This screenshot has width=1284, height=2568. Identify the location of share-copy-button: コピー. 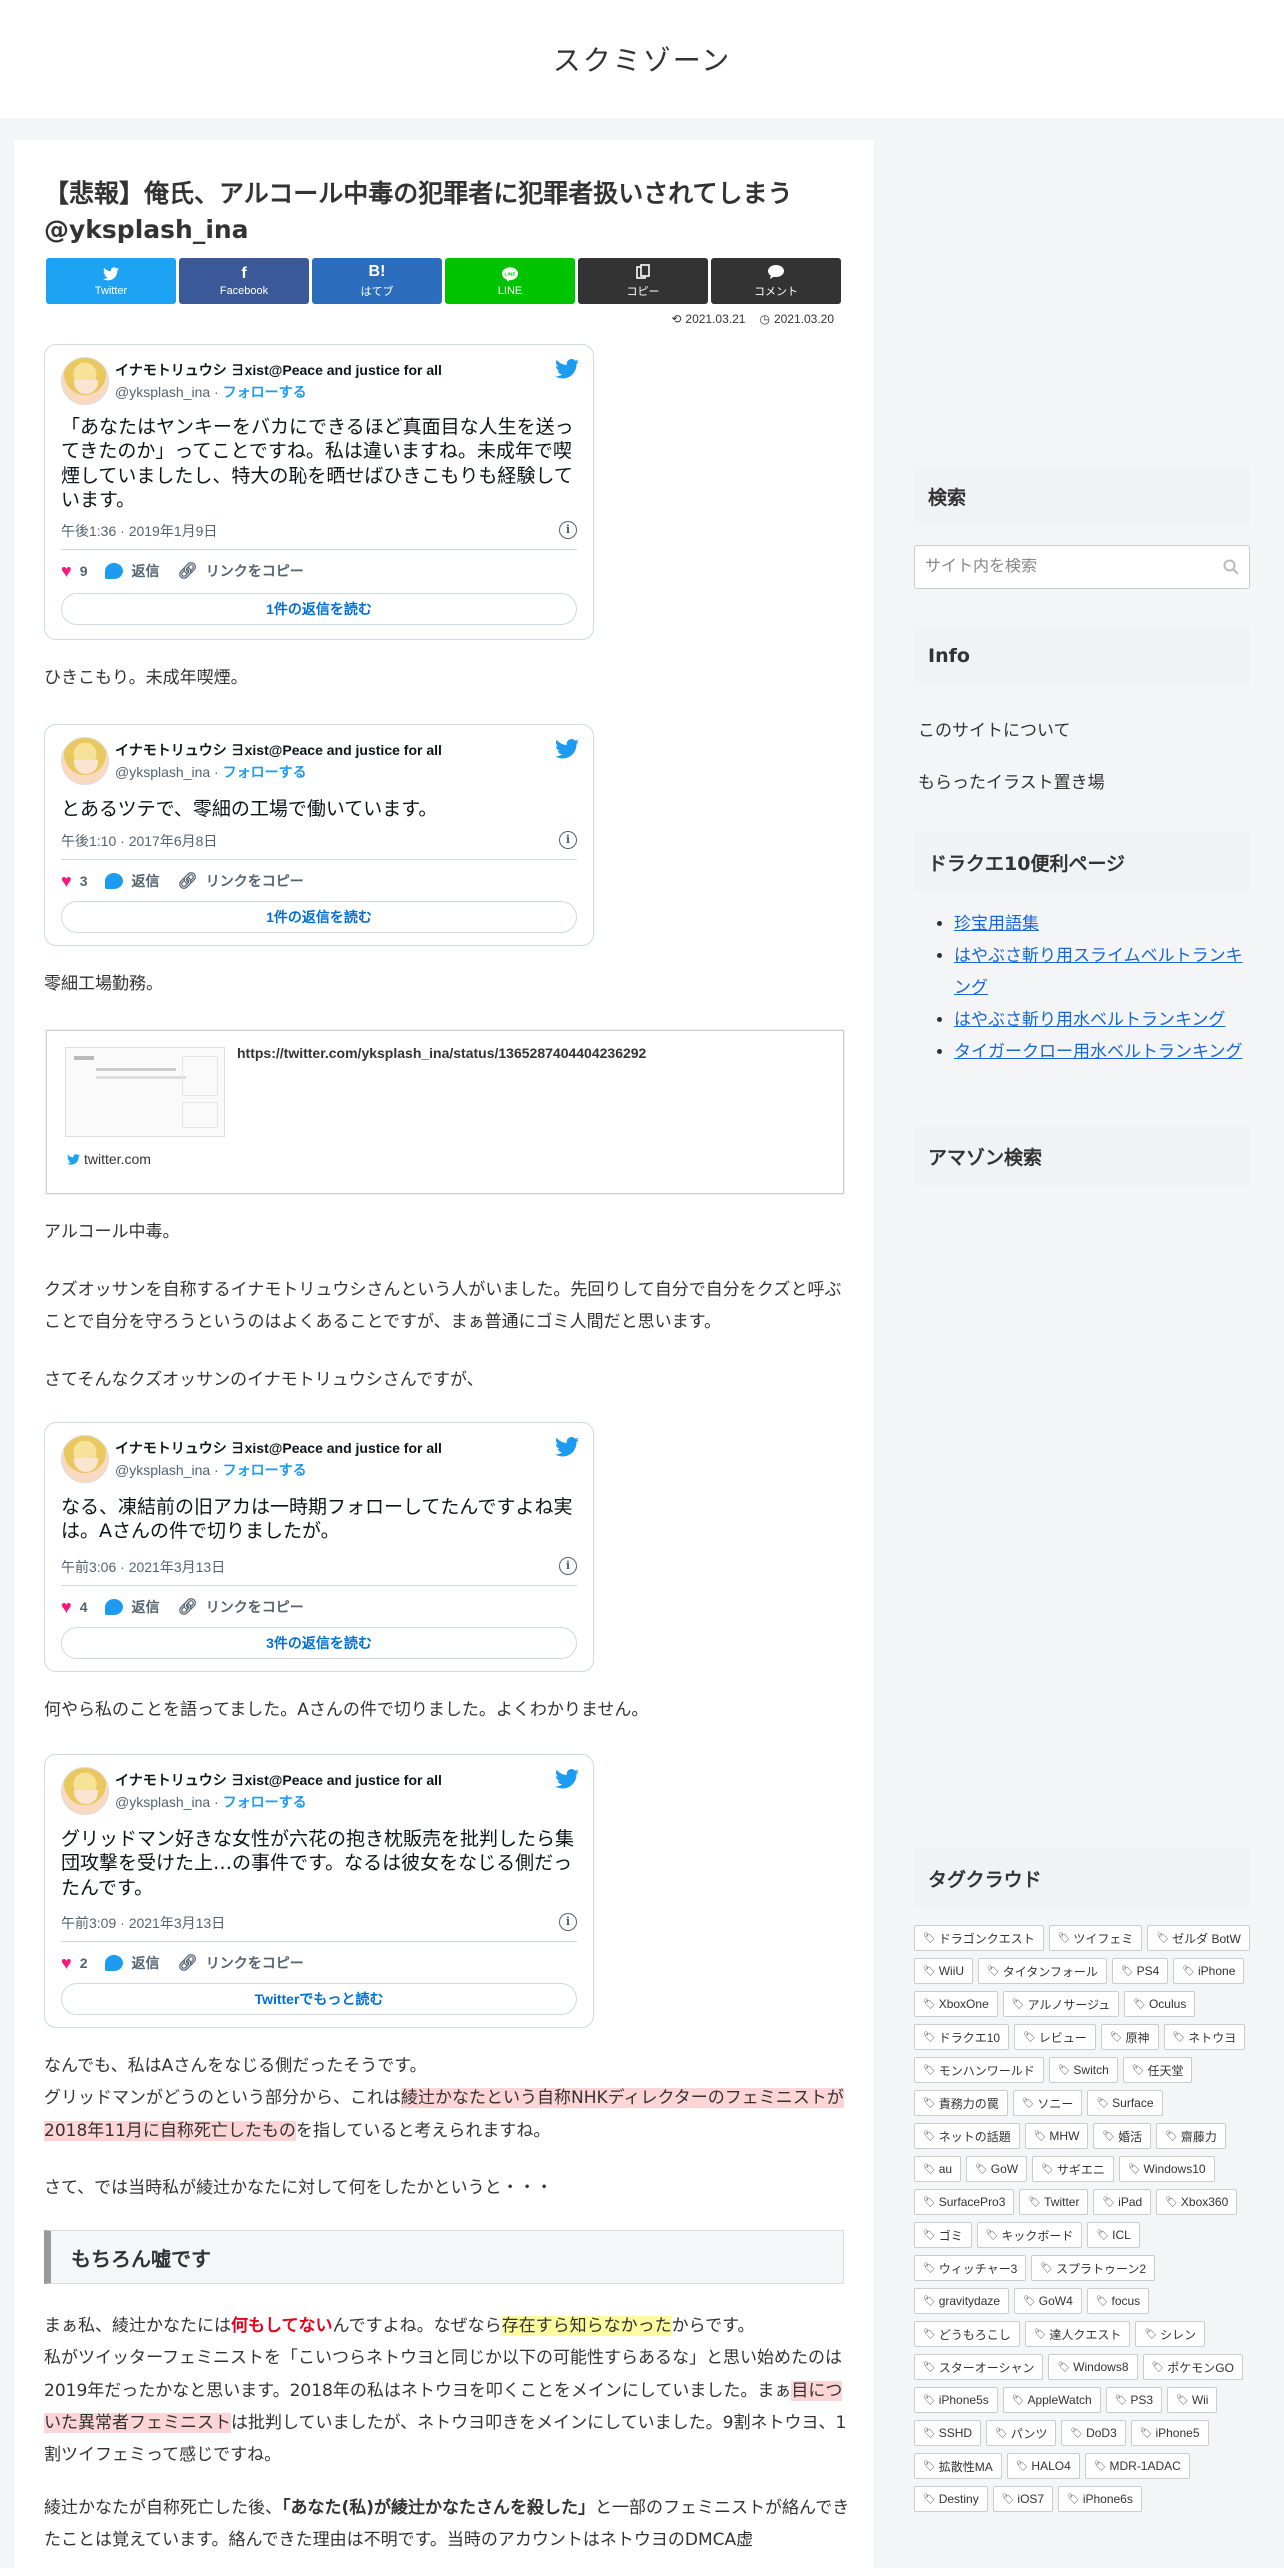
(643, 281).